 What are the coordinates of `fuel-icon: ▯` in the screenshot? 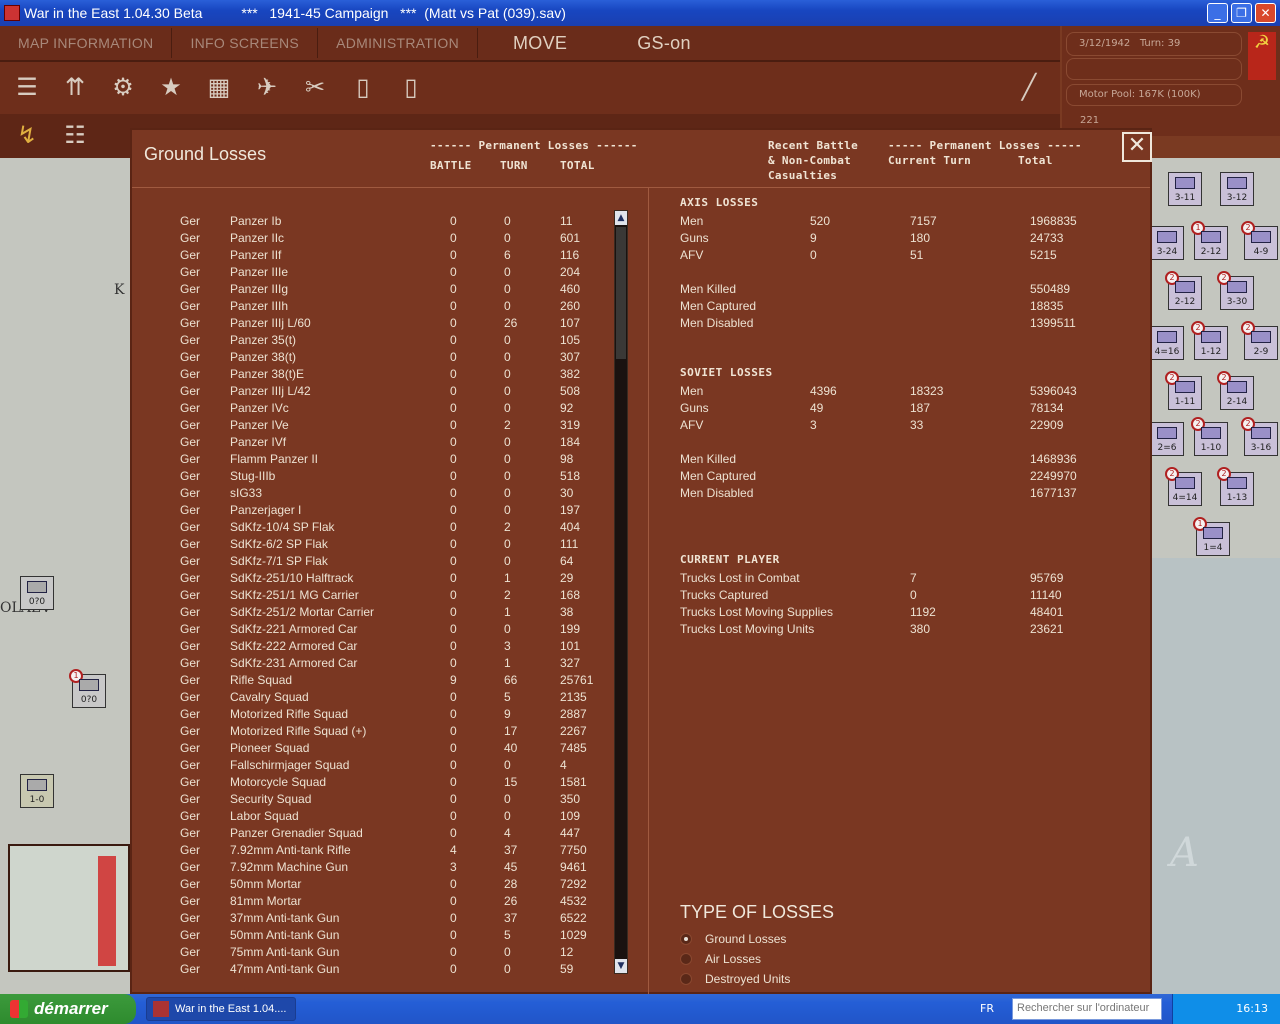 It's located at (363, 87).